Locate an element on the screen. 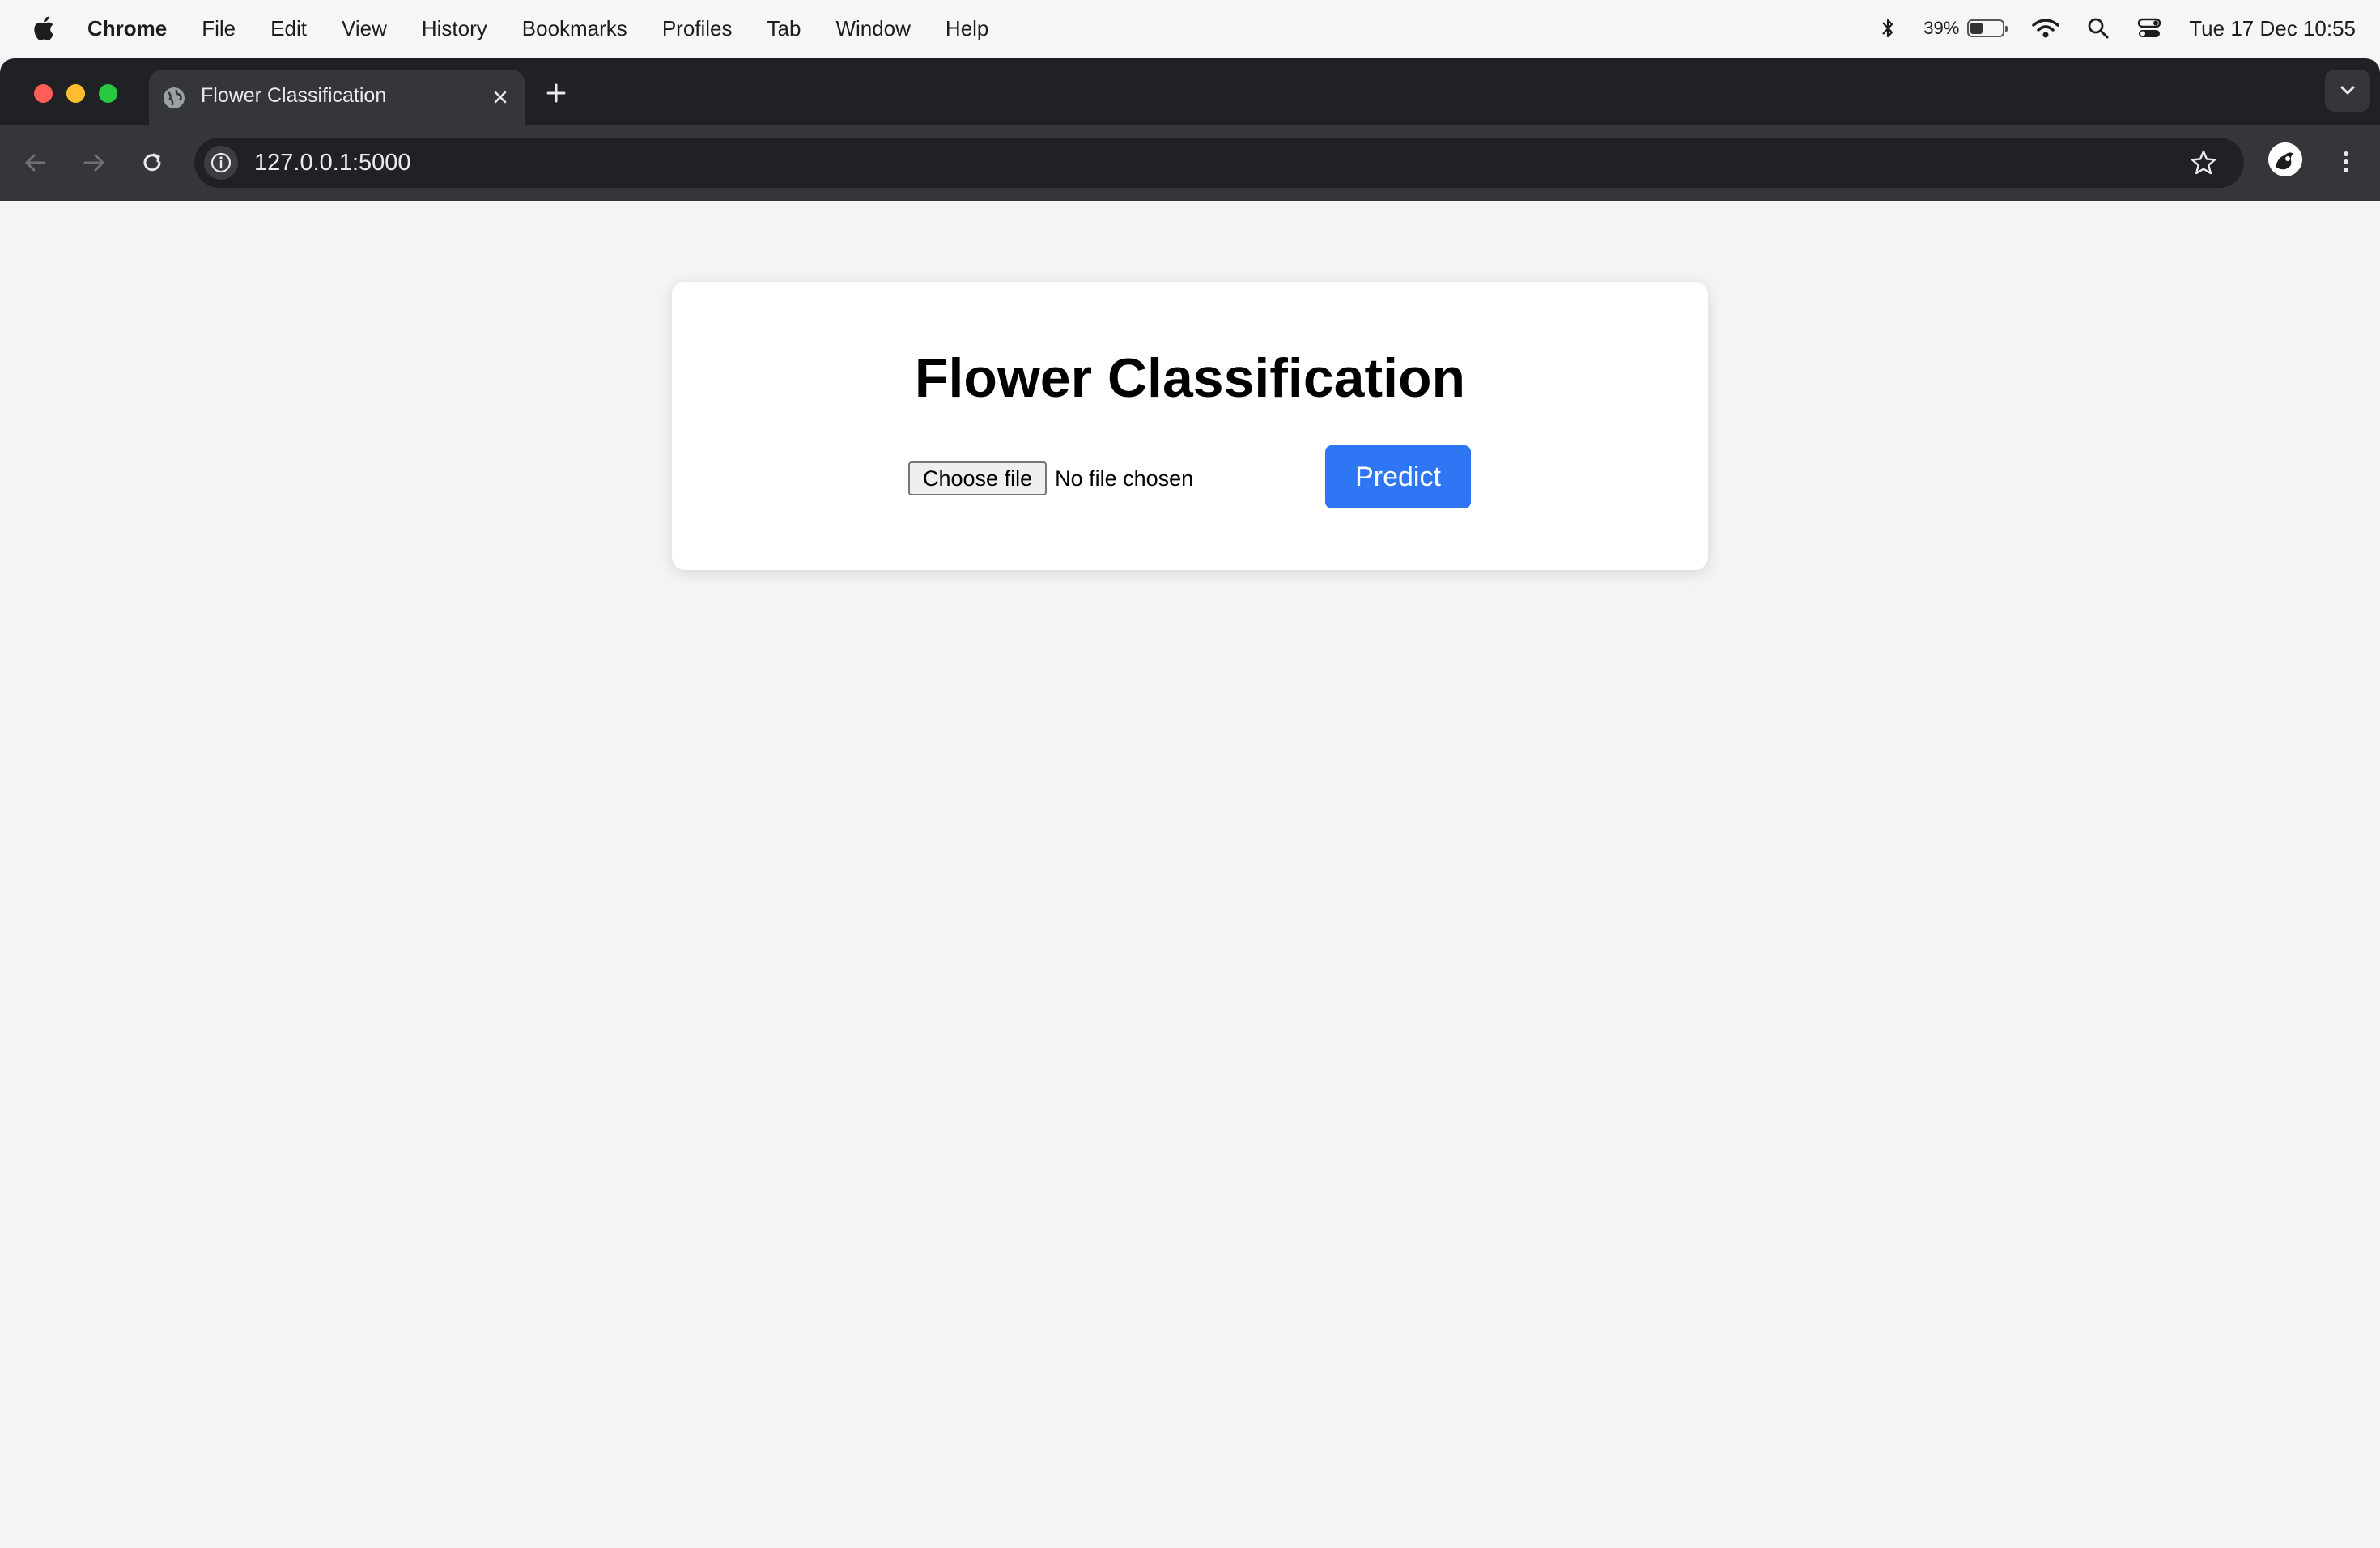 This screenshot has height=1548, width=2380. tab-search-button is located at coordinates (2347, 91).